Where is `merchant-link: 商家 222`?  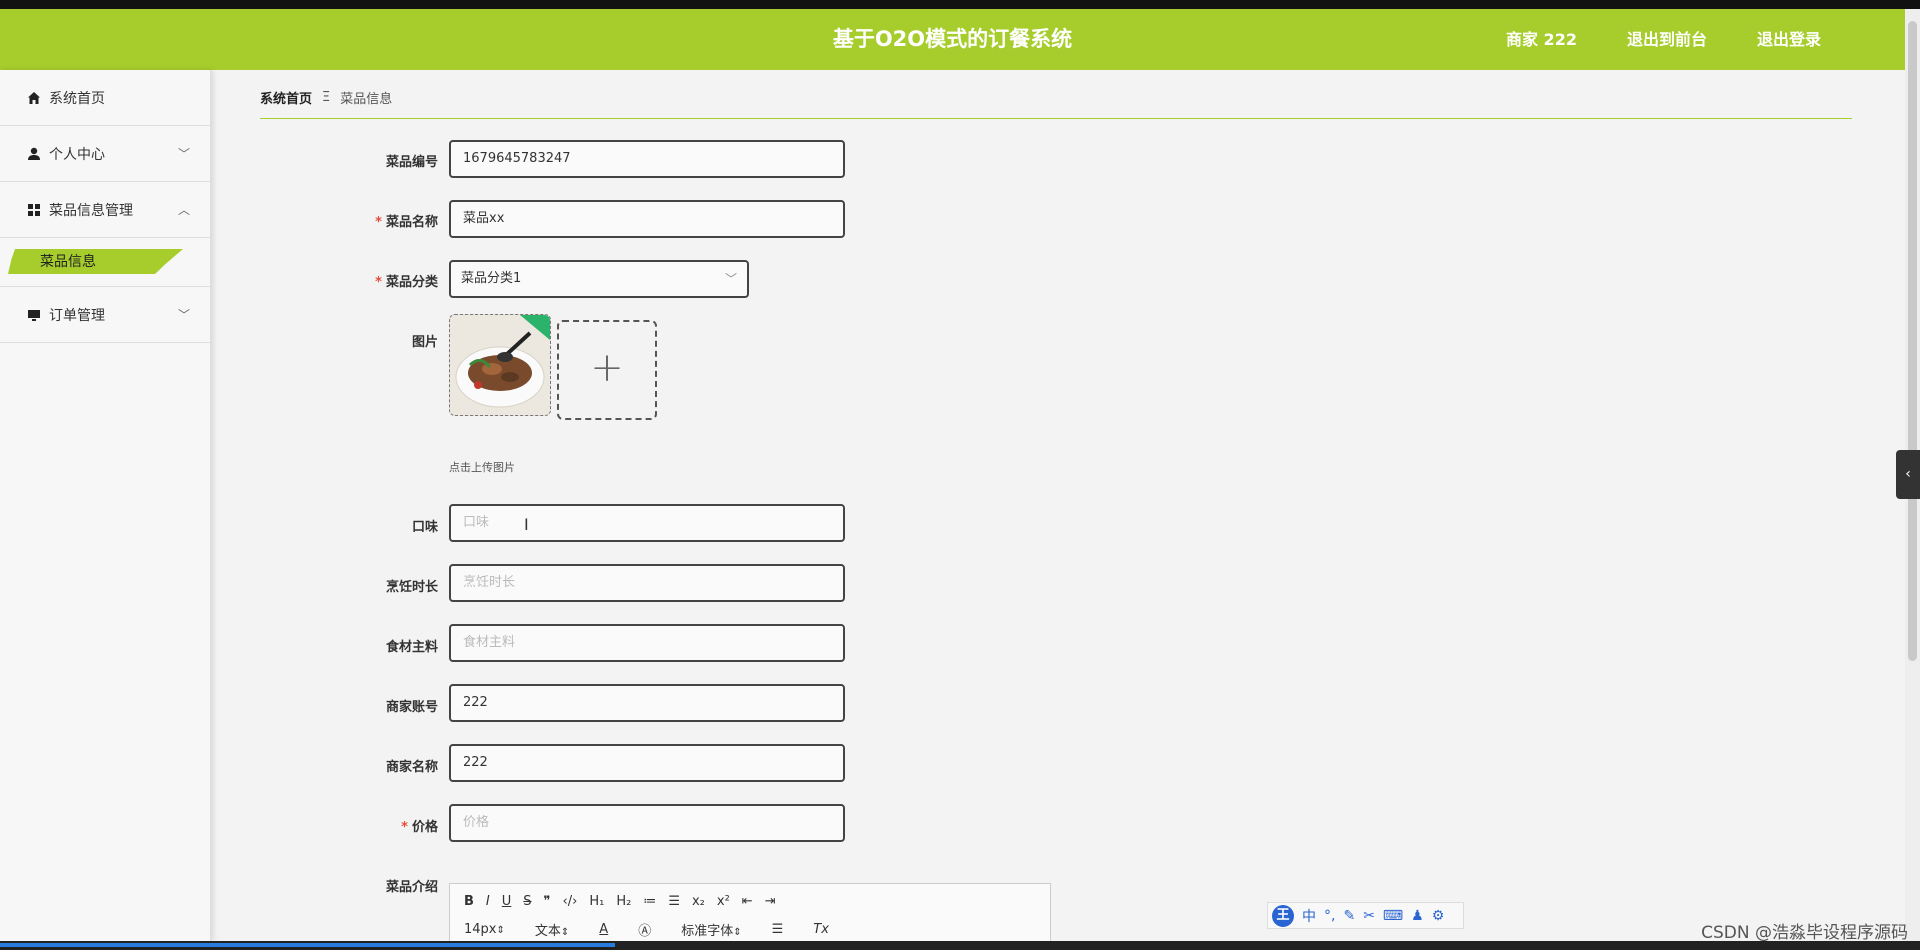
merchant-link: 商家 222 is located at coordinates (1541, 39).